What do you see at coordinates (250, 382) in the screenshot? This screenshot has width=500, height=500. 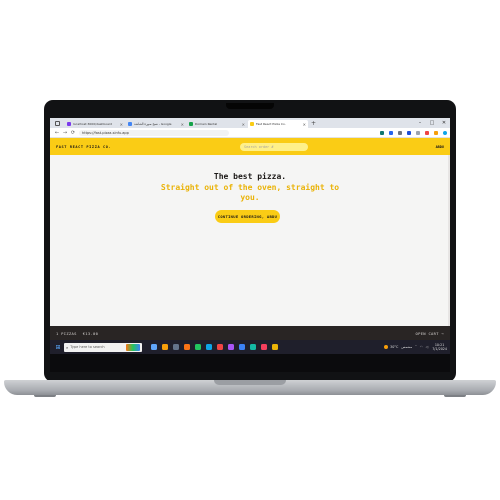 I see `laptop-base-notch` at bounding box center [250, 382].